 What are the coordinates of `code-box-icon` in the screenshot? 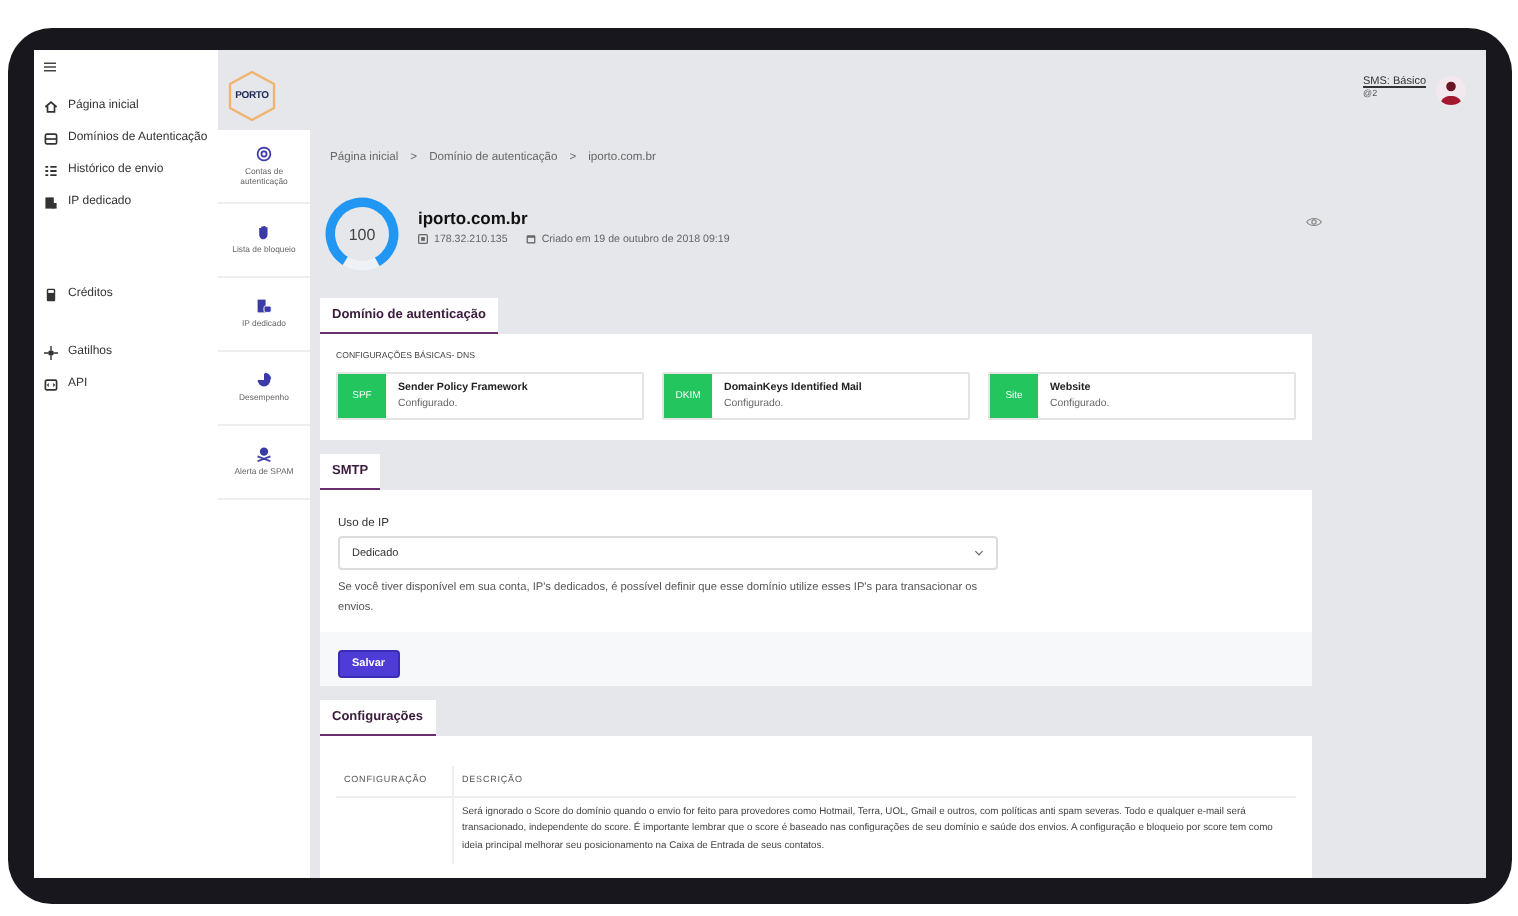 It's located at (51, 384).